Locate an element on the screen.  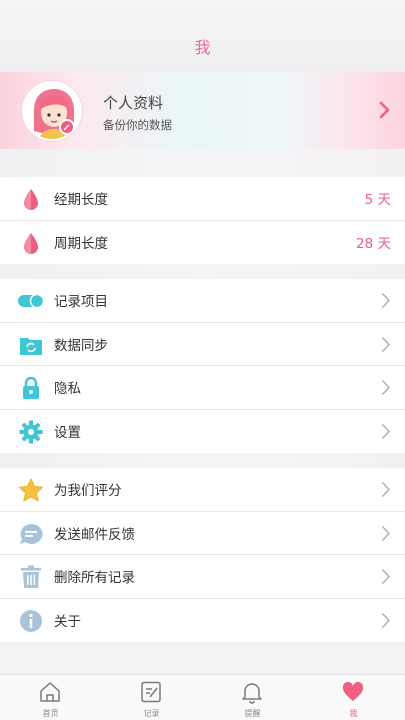
list-item-label: 经期长度 is located at coordinates (81, 200).